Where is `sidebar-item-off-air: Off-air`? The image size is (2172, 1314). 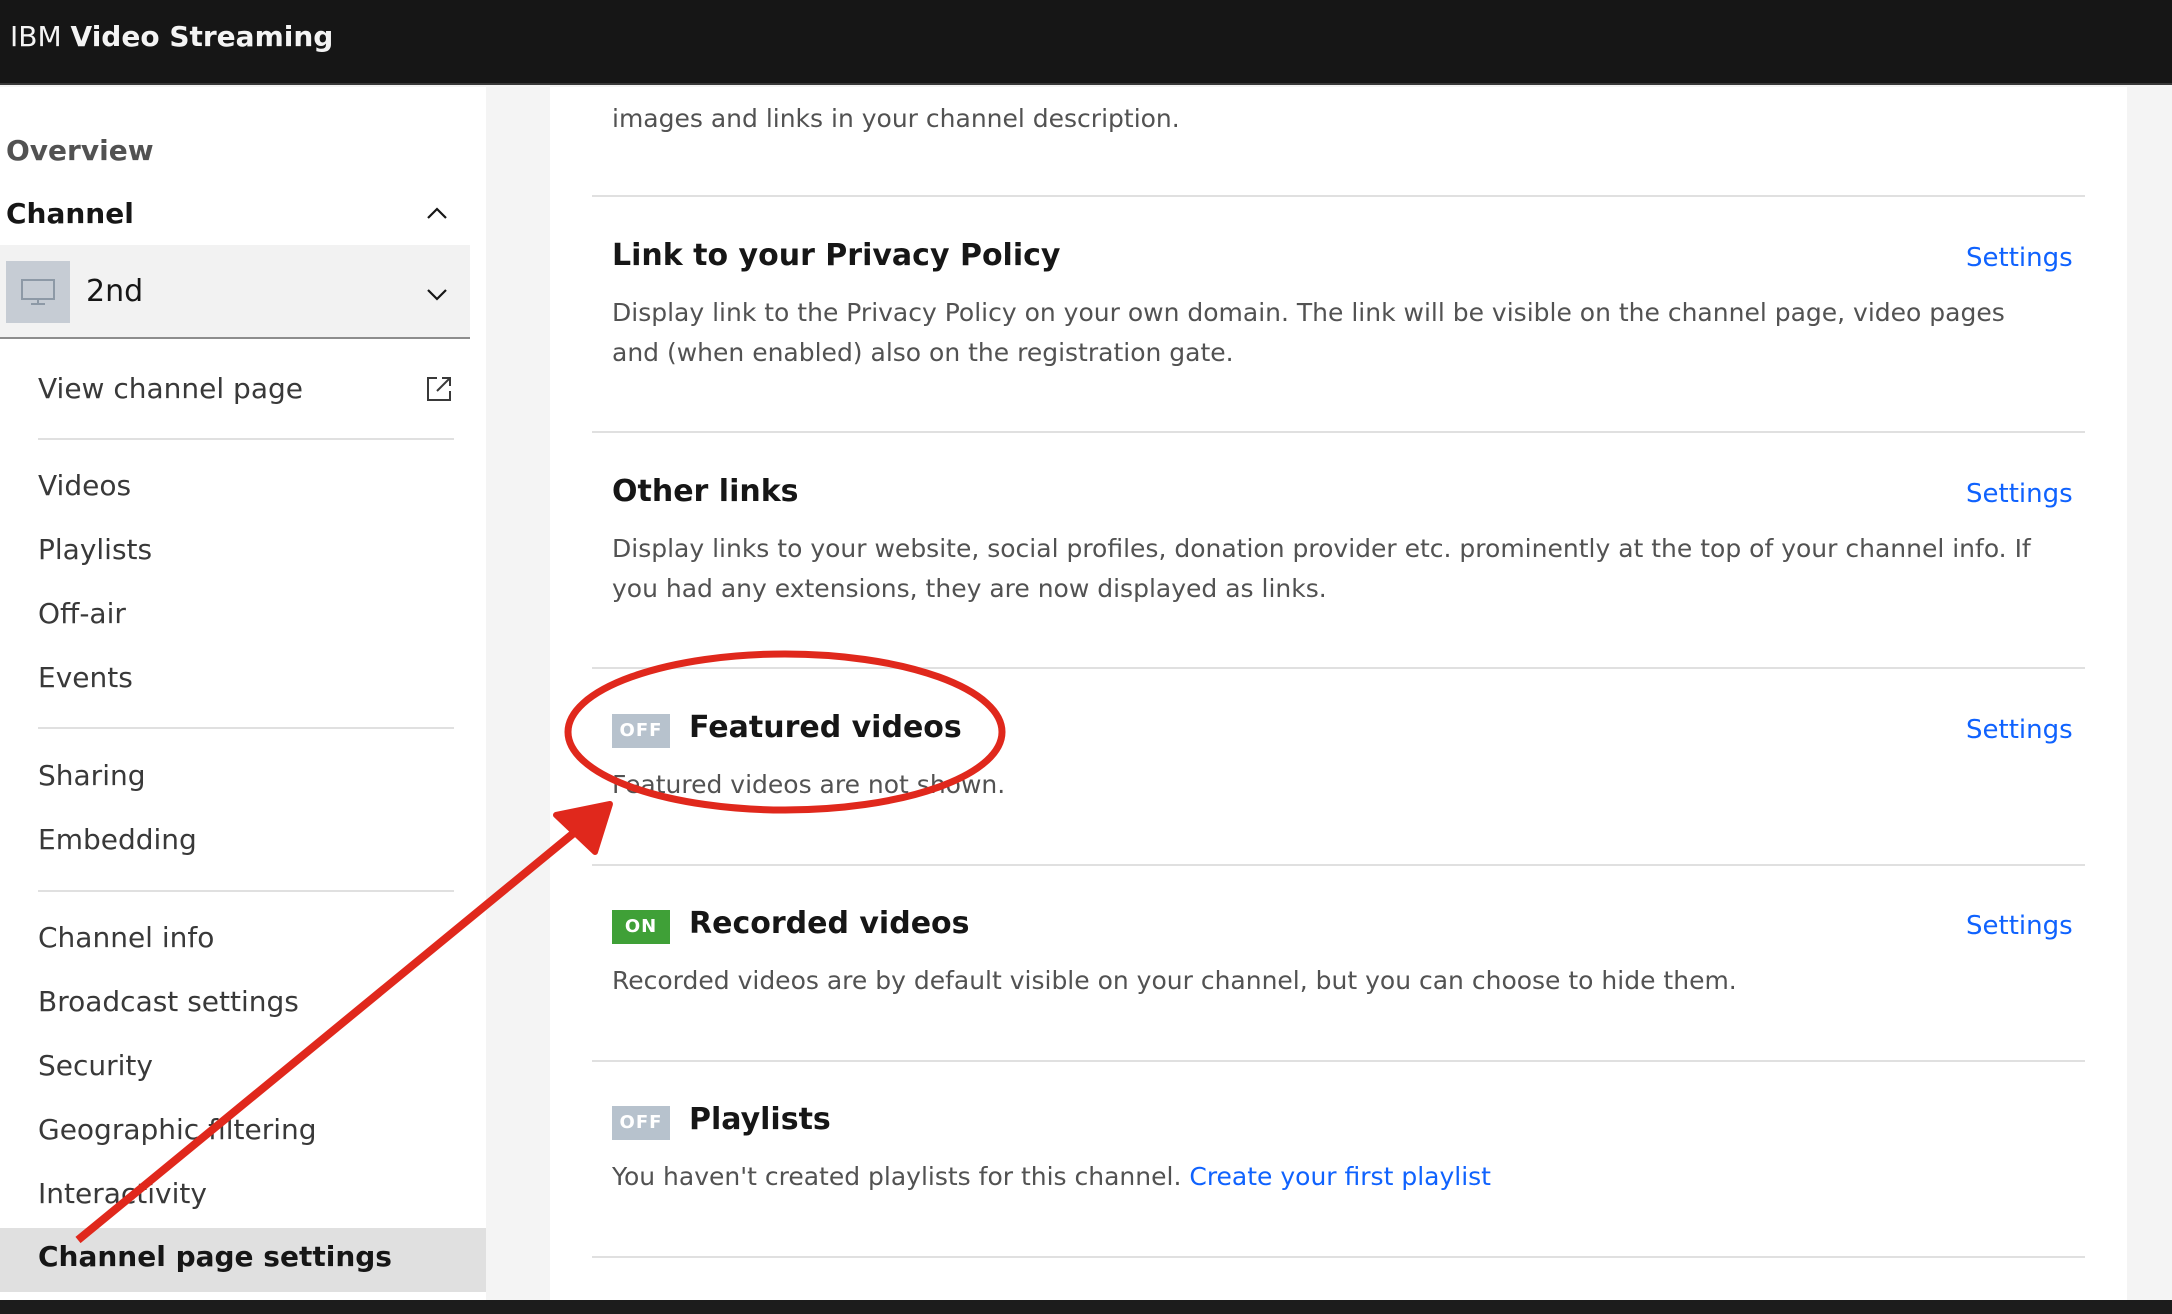 sidebar-item-off-air: Off-air is located at coordinates (82, 613).